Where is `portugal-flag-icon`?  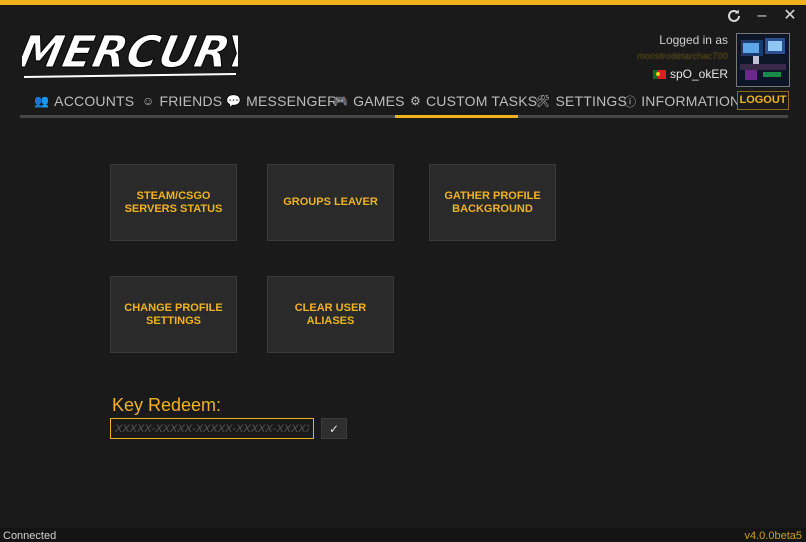
portugal-flag-icon is located at coordinates (659, 74).